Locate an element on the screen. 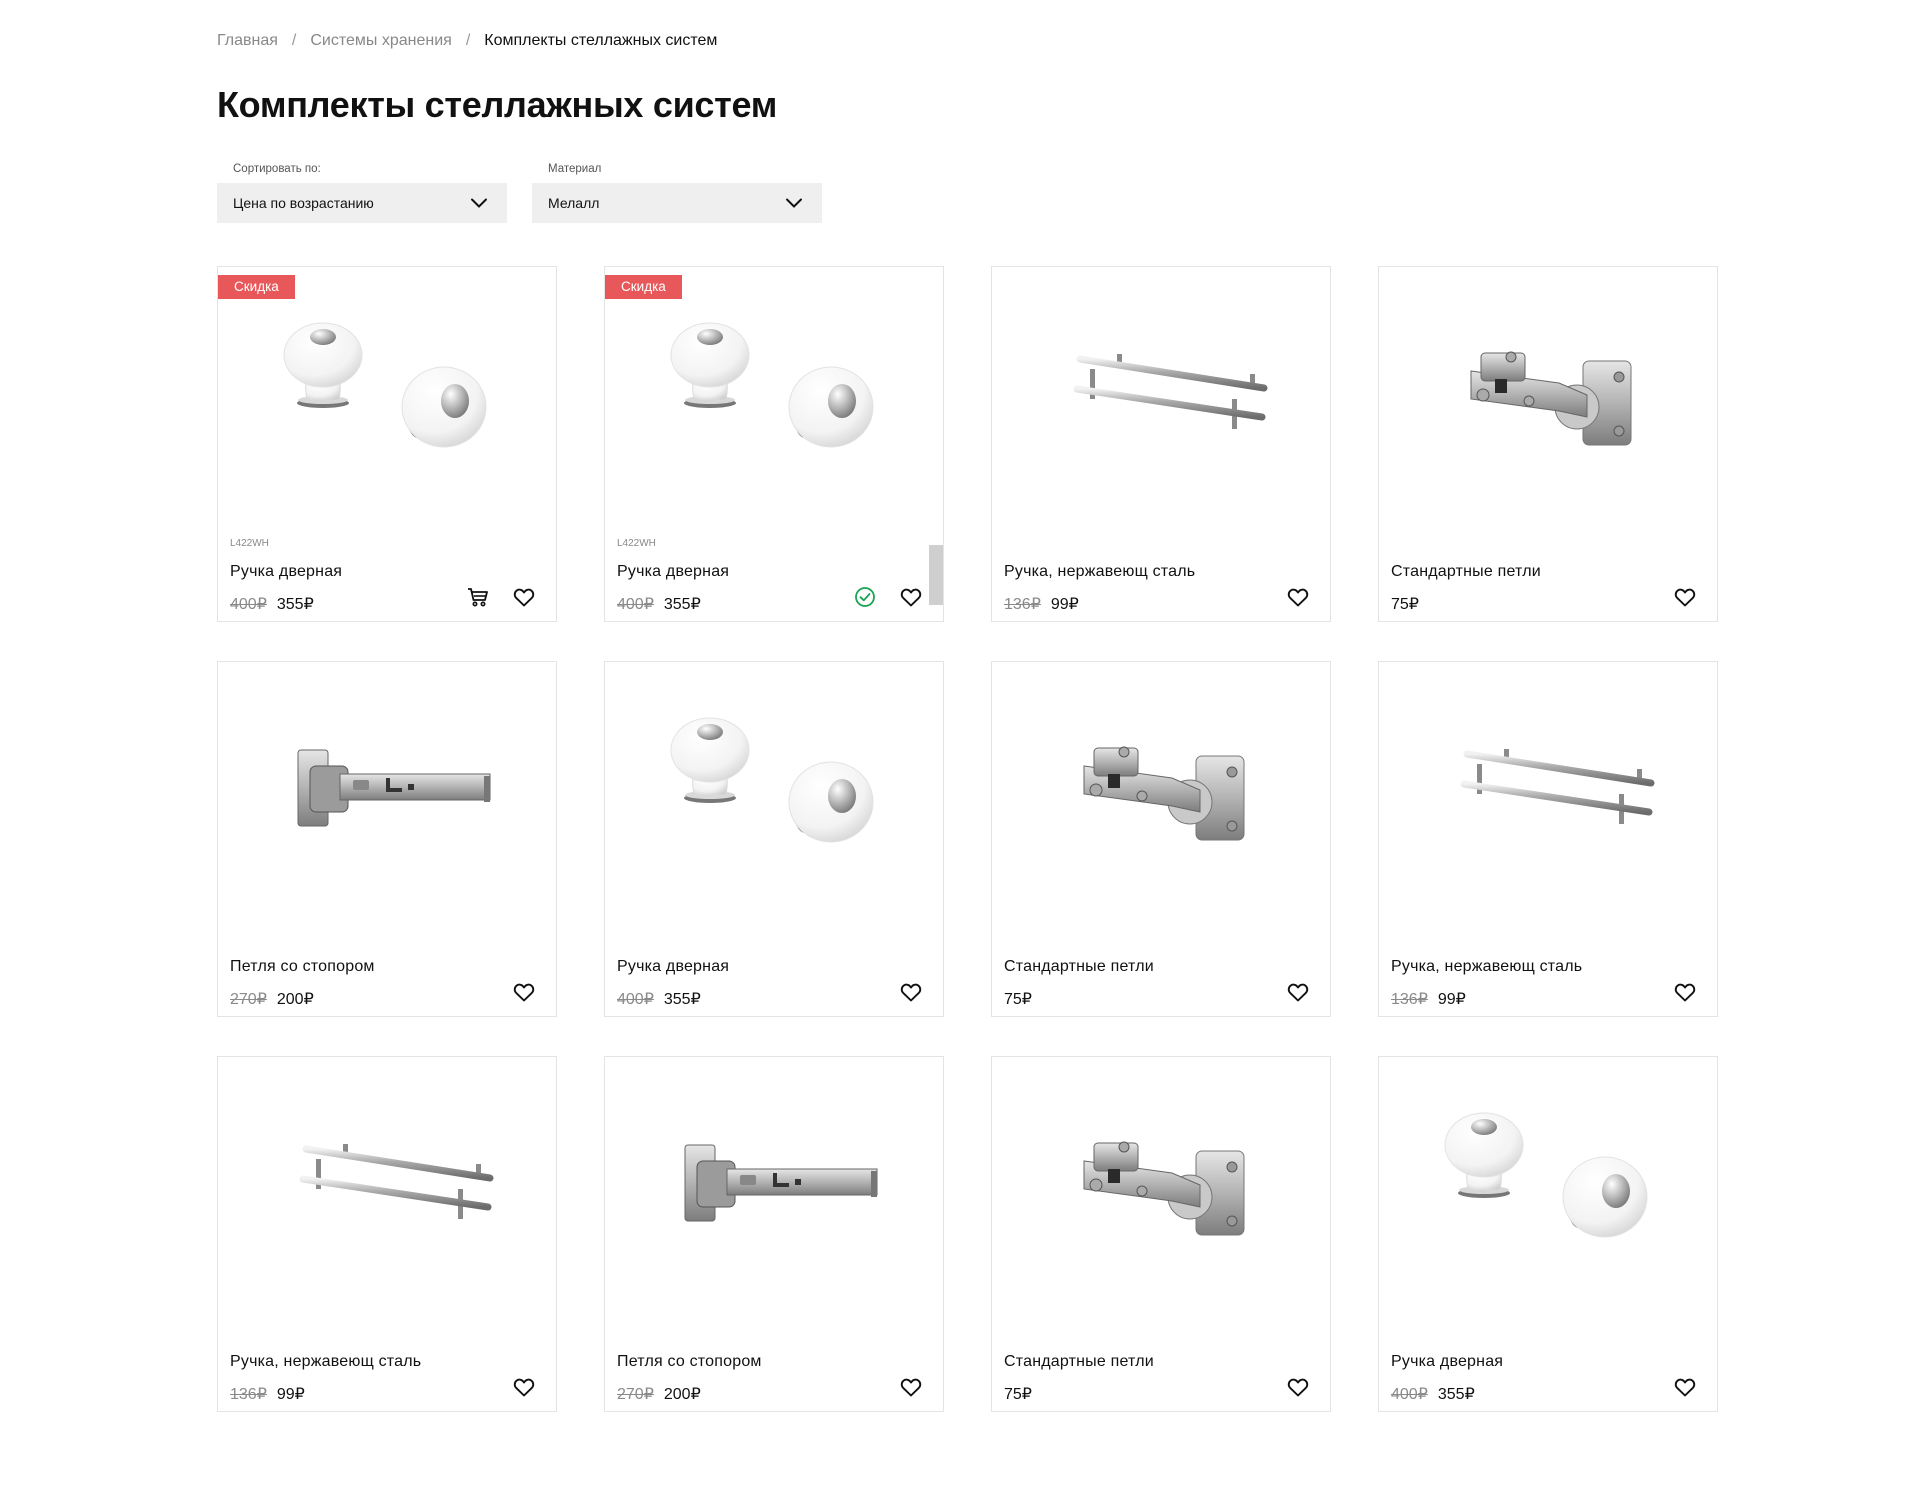 This screenshot has height=1504, width=1920. sort-label: Сортировать по: is located at coordinates (277, 169).